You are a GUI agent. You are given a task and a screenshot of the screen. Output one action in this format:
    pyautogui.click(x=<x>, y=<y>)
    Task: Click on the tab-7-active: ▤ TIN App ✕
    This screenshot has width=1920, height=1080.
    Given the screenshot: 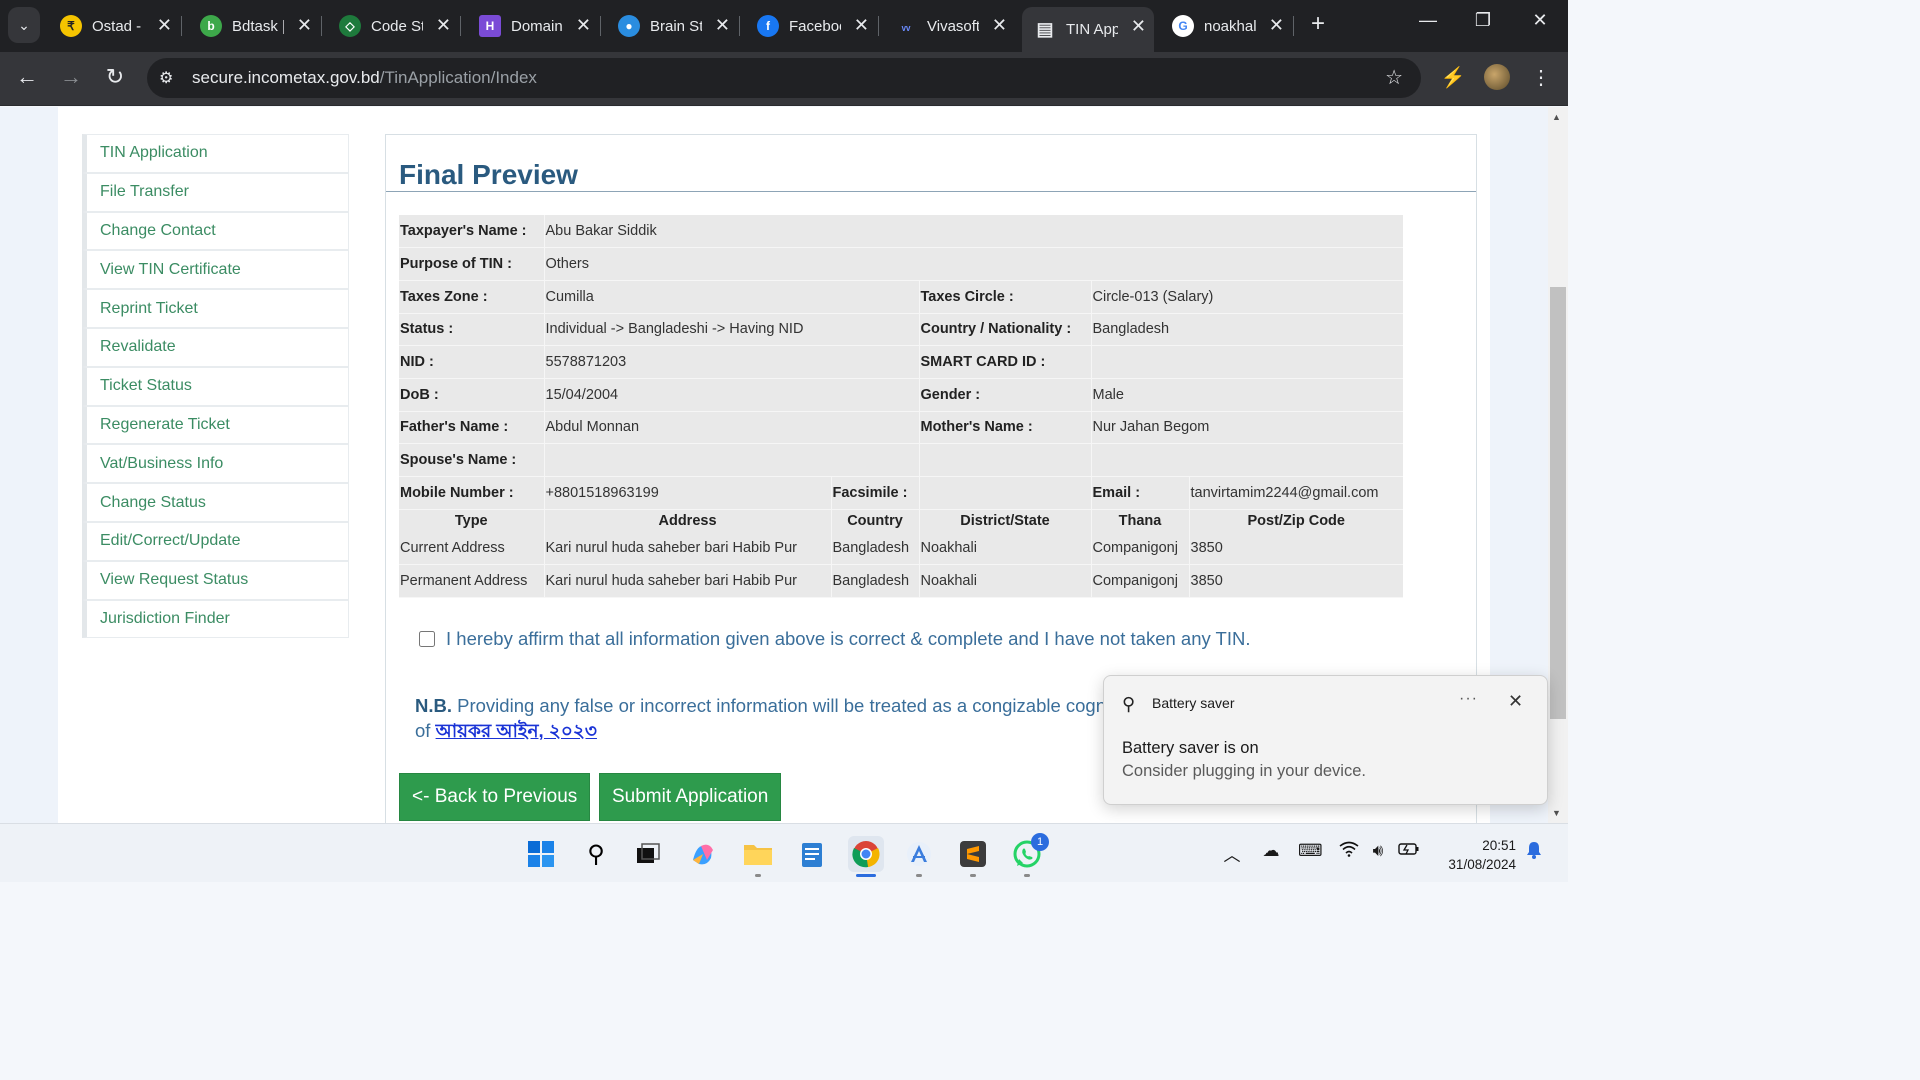 What is the action you would take?
    pyautogui.click(x=1088, y=29)
    